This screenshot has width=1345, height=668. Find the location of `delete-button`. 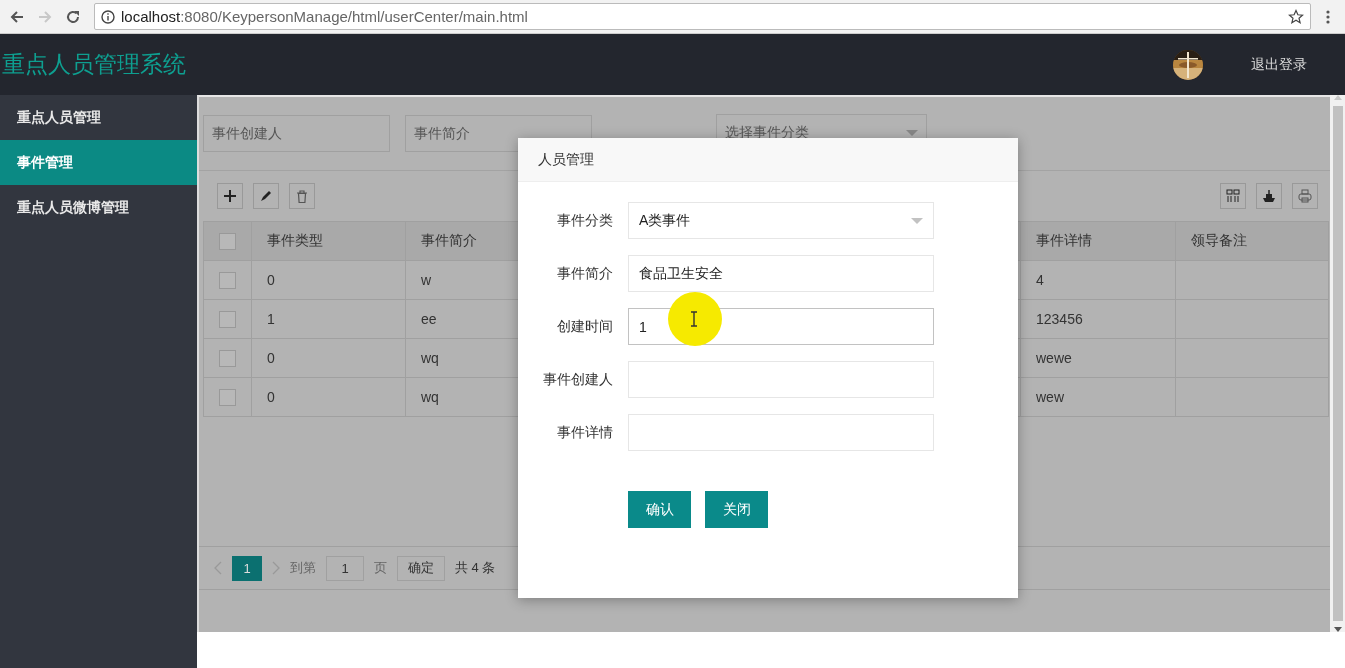

delete-button is located at coordinates (302, 196).